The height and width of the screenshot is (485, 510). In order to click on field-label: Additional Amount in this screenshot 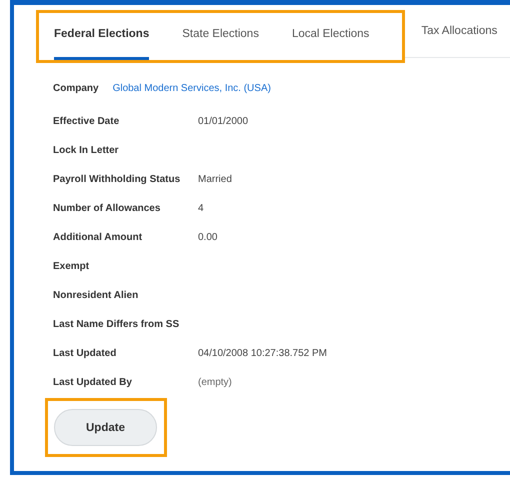, I will do `click(98, 238)`.